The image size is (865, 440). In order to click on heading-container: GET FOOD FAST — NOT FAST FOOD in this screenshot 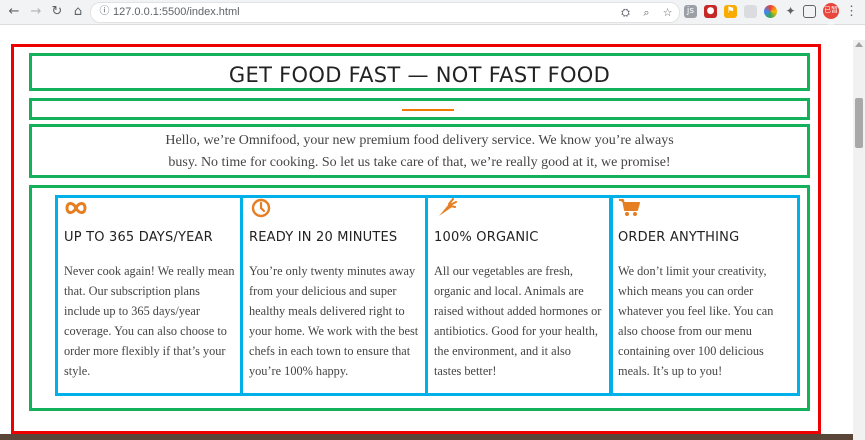, I will do `click(419, 72)`.